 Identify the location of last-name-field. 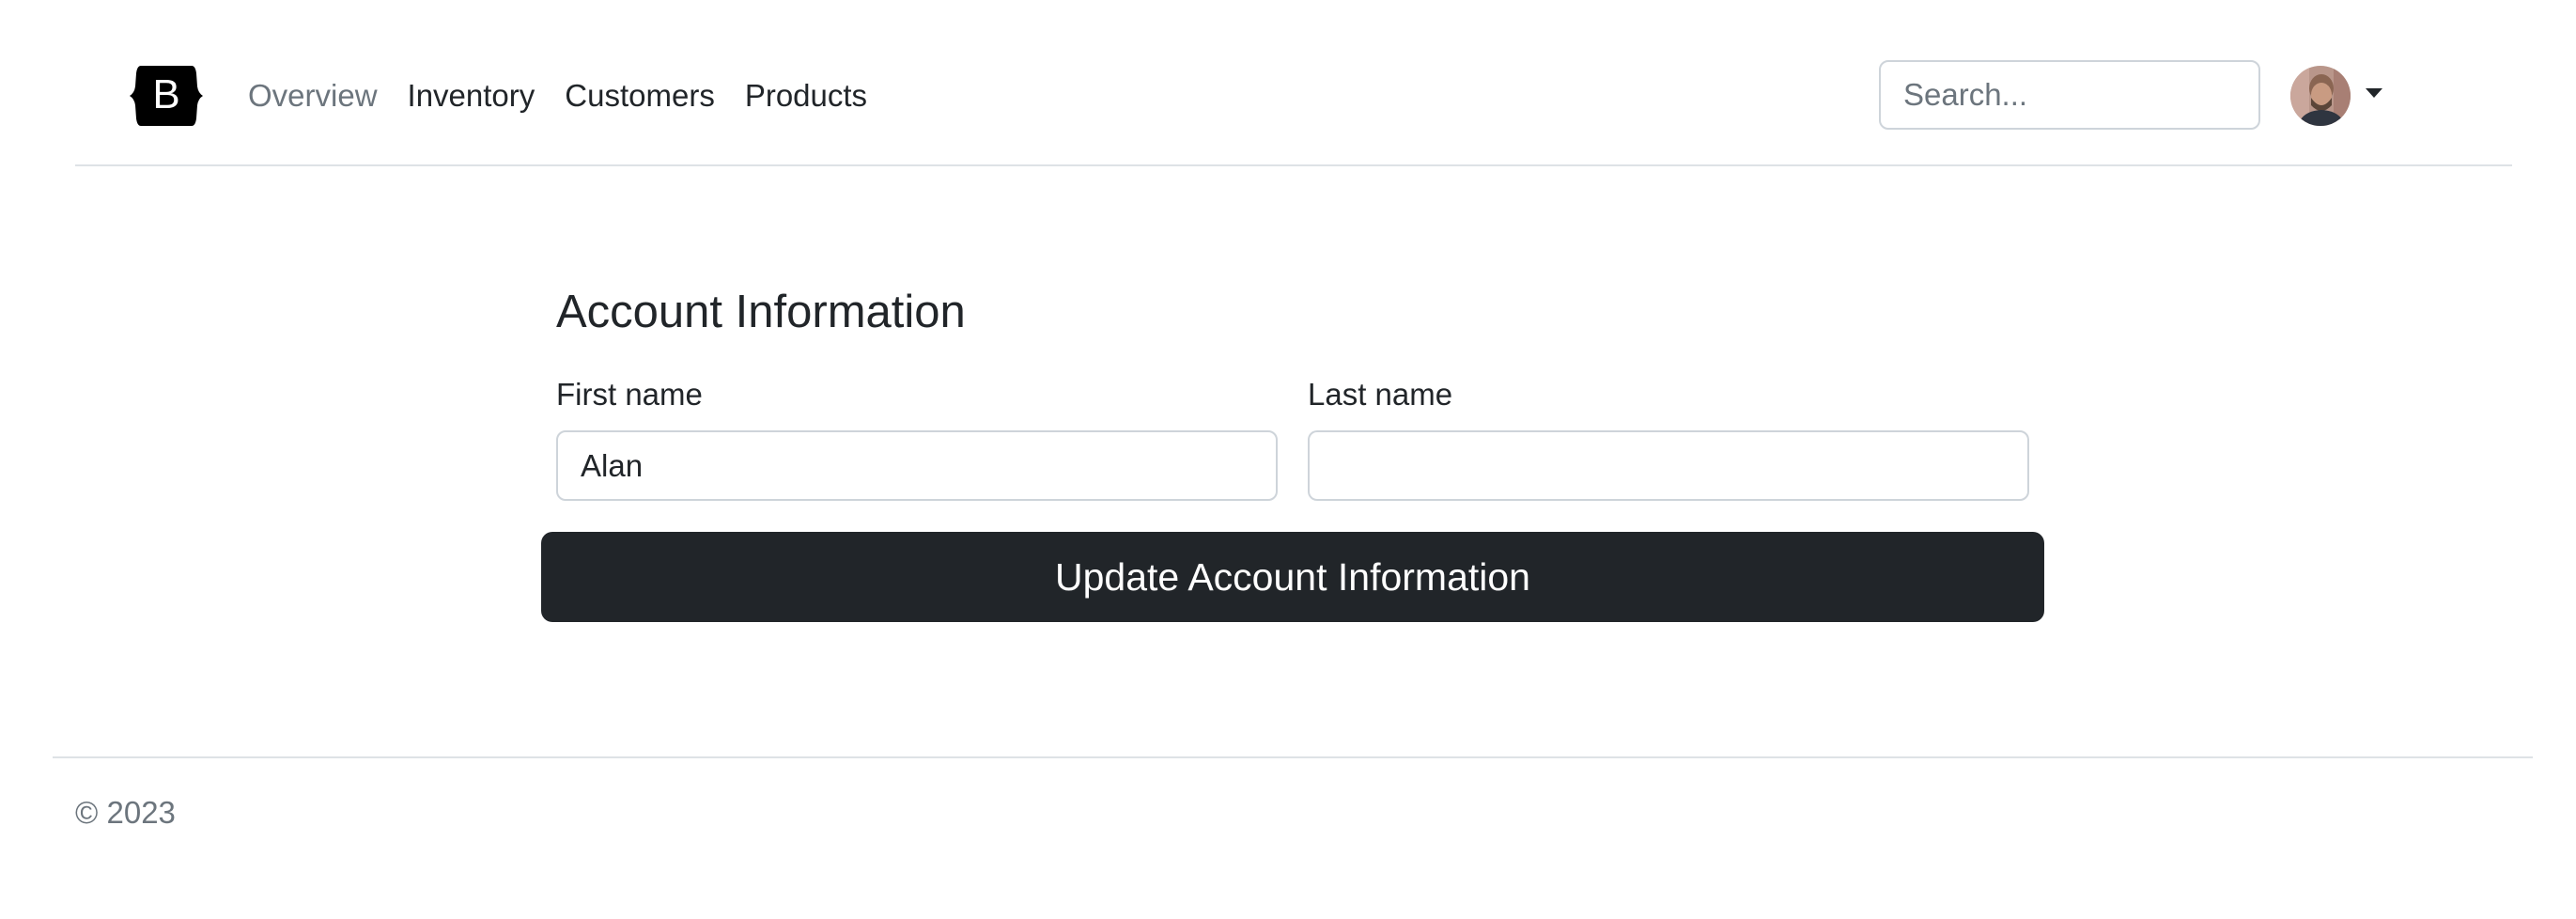
(1669, 466).